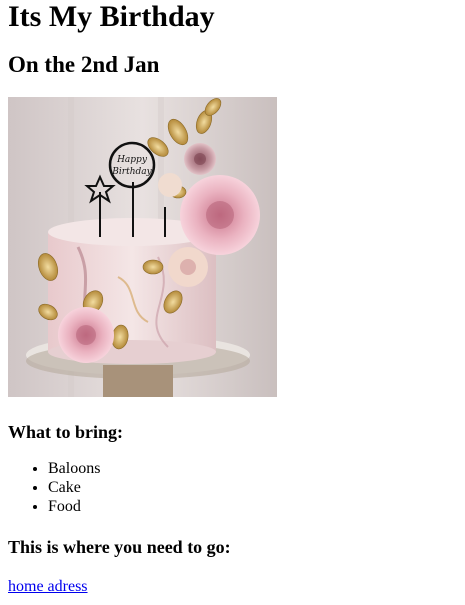  I want to click on svg-text: Happy, so click(132, 160).